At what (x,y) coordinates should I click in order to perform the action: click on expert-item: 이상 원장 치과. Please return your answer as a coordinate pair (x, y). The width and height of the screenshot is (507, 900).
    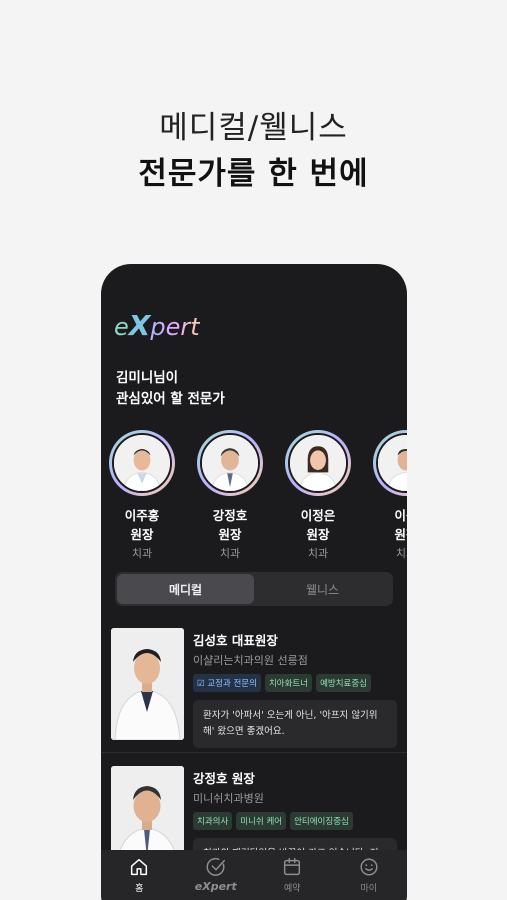
    Looking at the image, I should click on (390, 497).